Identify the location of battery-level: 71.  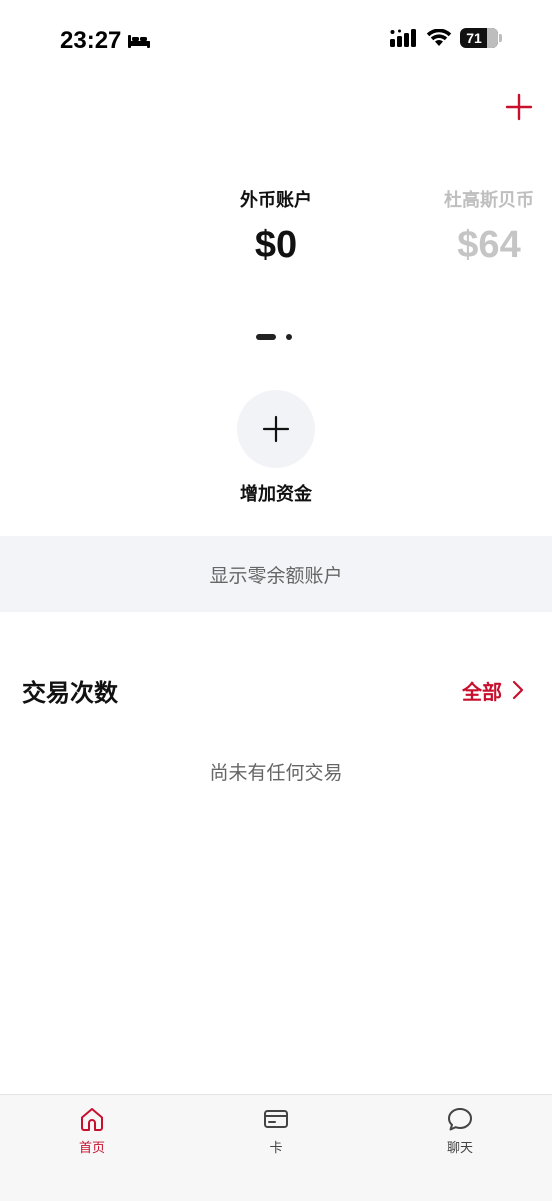
(474, 38).